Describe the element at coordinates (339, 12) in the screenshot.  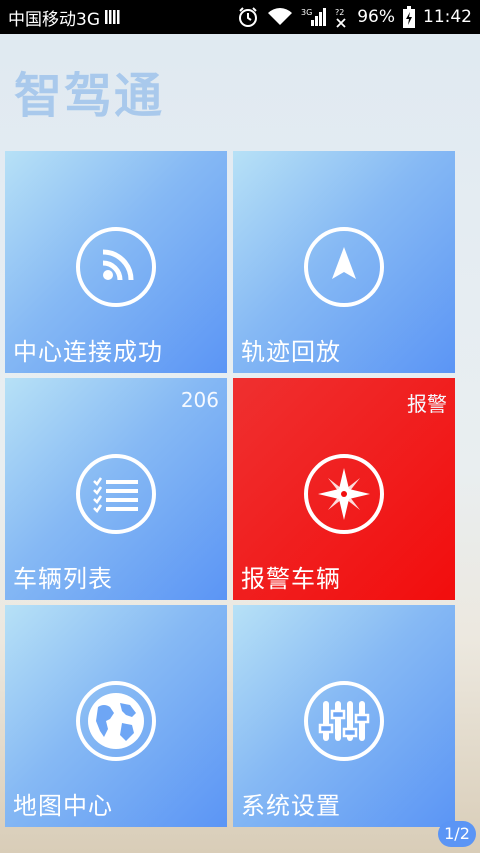
I see `svg-text: ?2` at that location.